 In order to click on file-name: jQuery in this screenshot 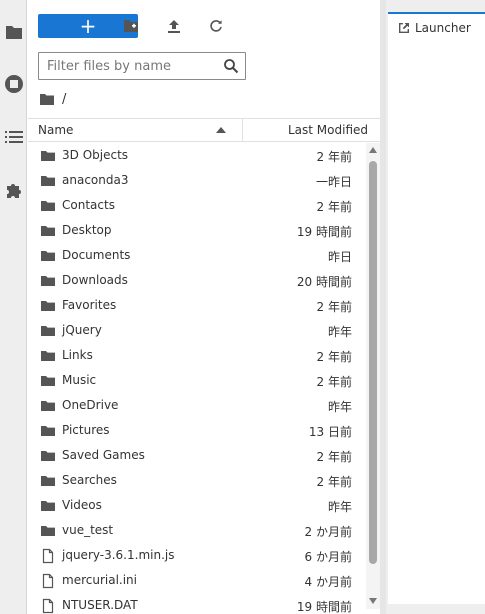, I will do `click(82, 330)`.